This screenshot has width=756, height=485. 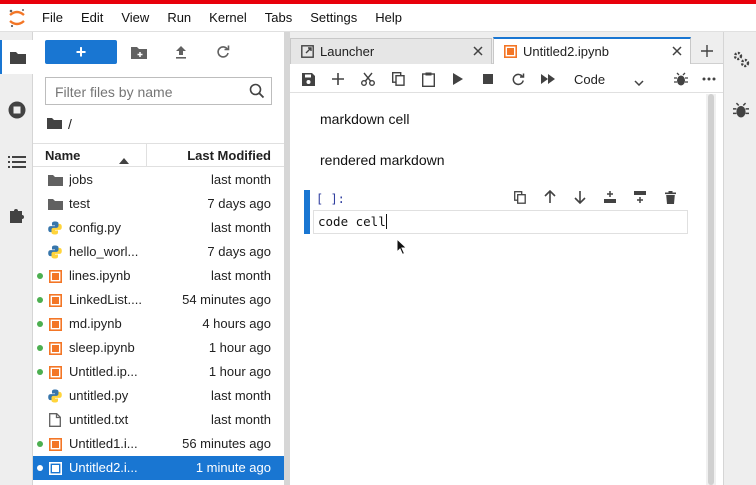 I want to click on file-name: sleep.ipynb, so click(x=102, y=347).